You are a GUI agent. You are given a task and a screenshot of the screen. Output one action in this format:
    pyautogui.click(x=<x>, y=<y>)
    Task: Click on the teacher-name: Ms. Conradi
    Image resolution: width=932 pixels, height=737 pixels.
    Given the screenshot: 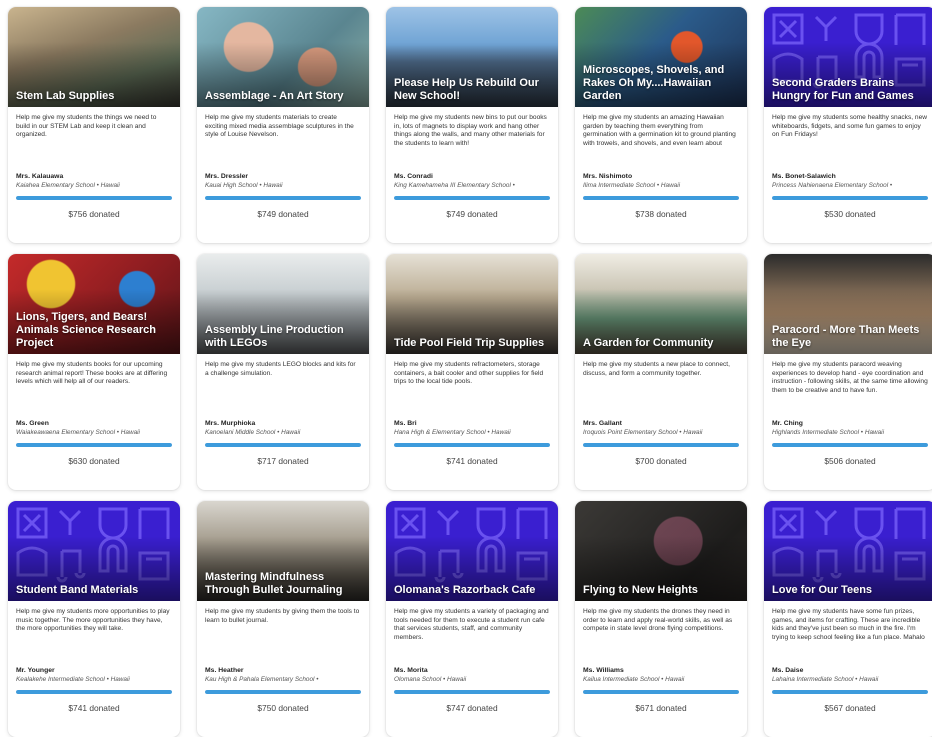 What is the action you would take?
    pyautogui.click(x=472, y=176)
    